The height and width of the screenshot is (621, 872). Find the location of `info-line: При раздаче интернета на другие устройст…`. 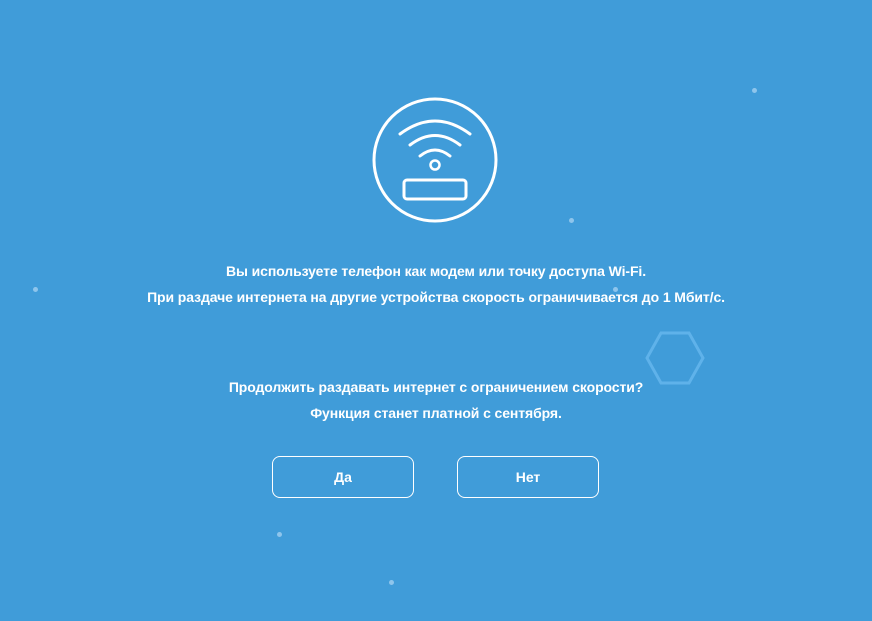

info-line: При раздаче интернета на другие устройст… is located at coordinates (436, 297).